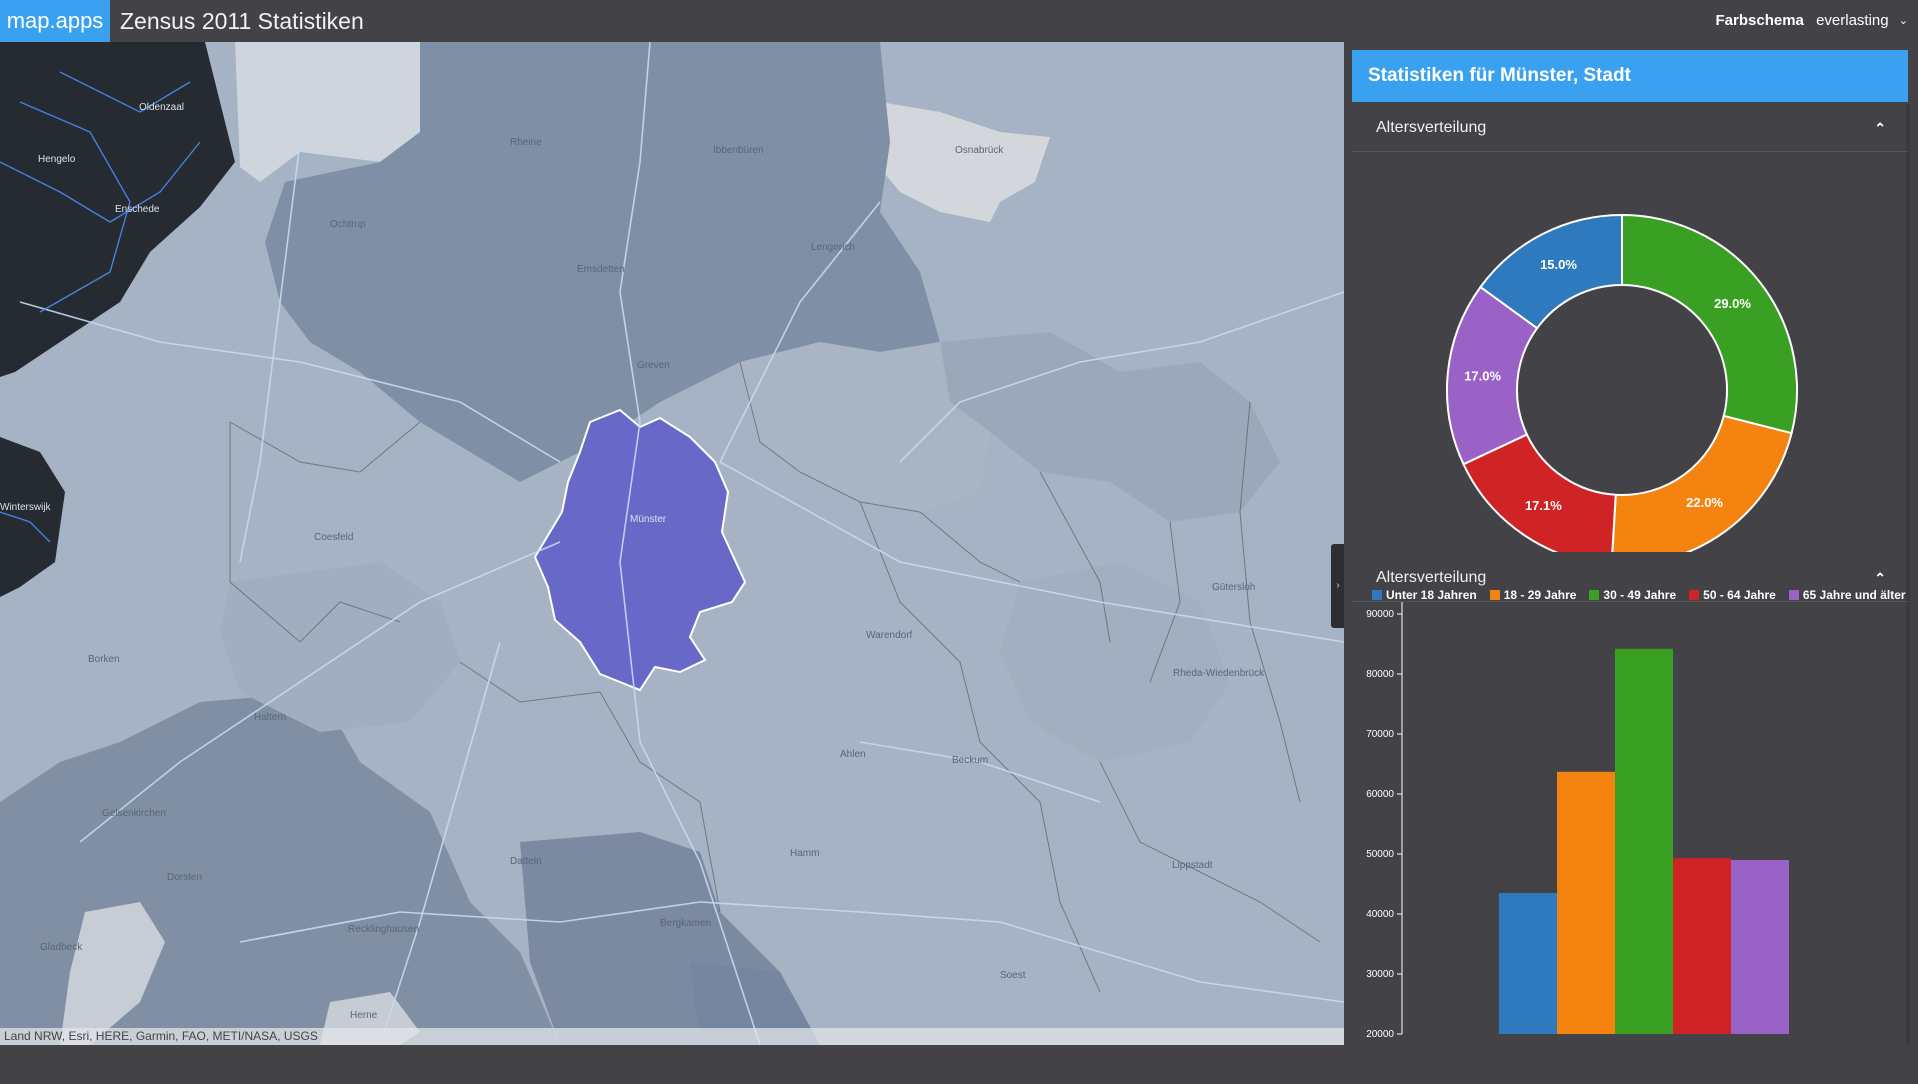 This screenshot has height=1084, width=1918. I want to click on panel-title: Statistiken für Münster, Stadt, so click(1630, 76).